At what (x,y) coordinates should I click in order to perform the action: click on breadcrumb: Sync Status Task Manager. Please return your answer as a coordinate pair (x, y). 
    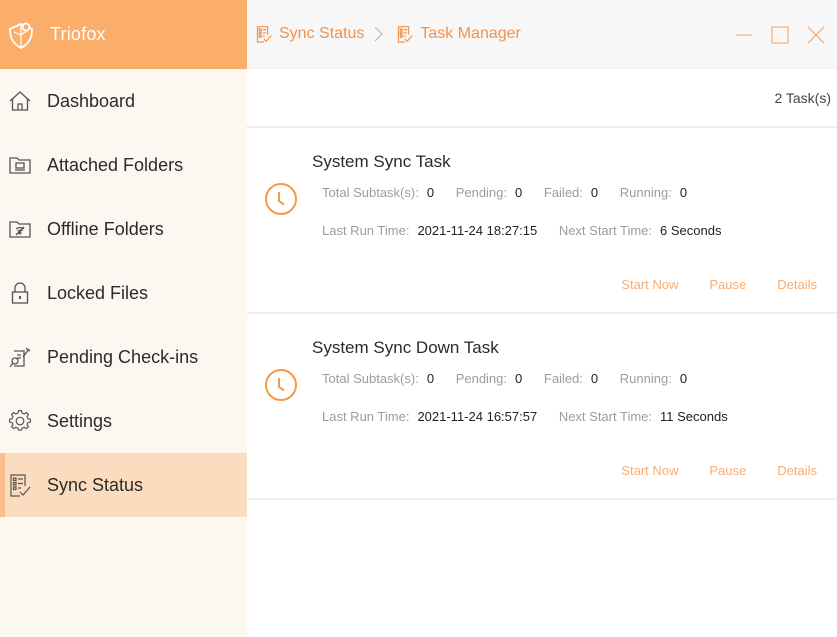
    Looking at the image, I should click on (384, 34).